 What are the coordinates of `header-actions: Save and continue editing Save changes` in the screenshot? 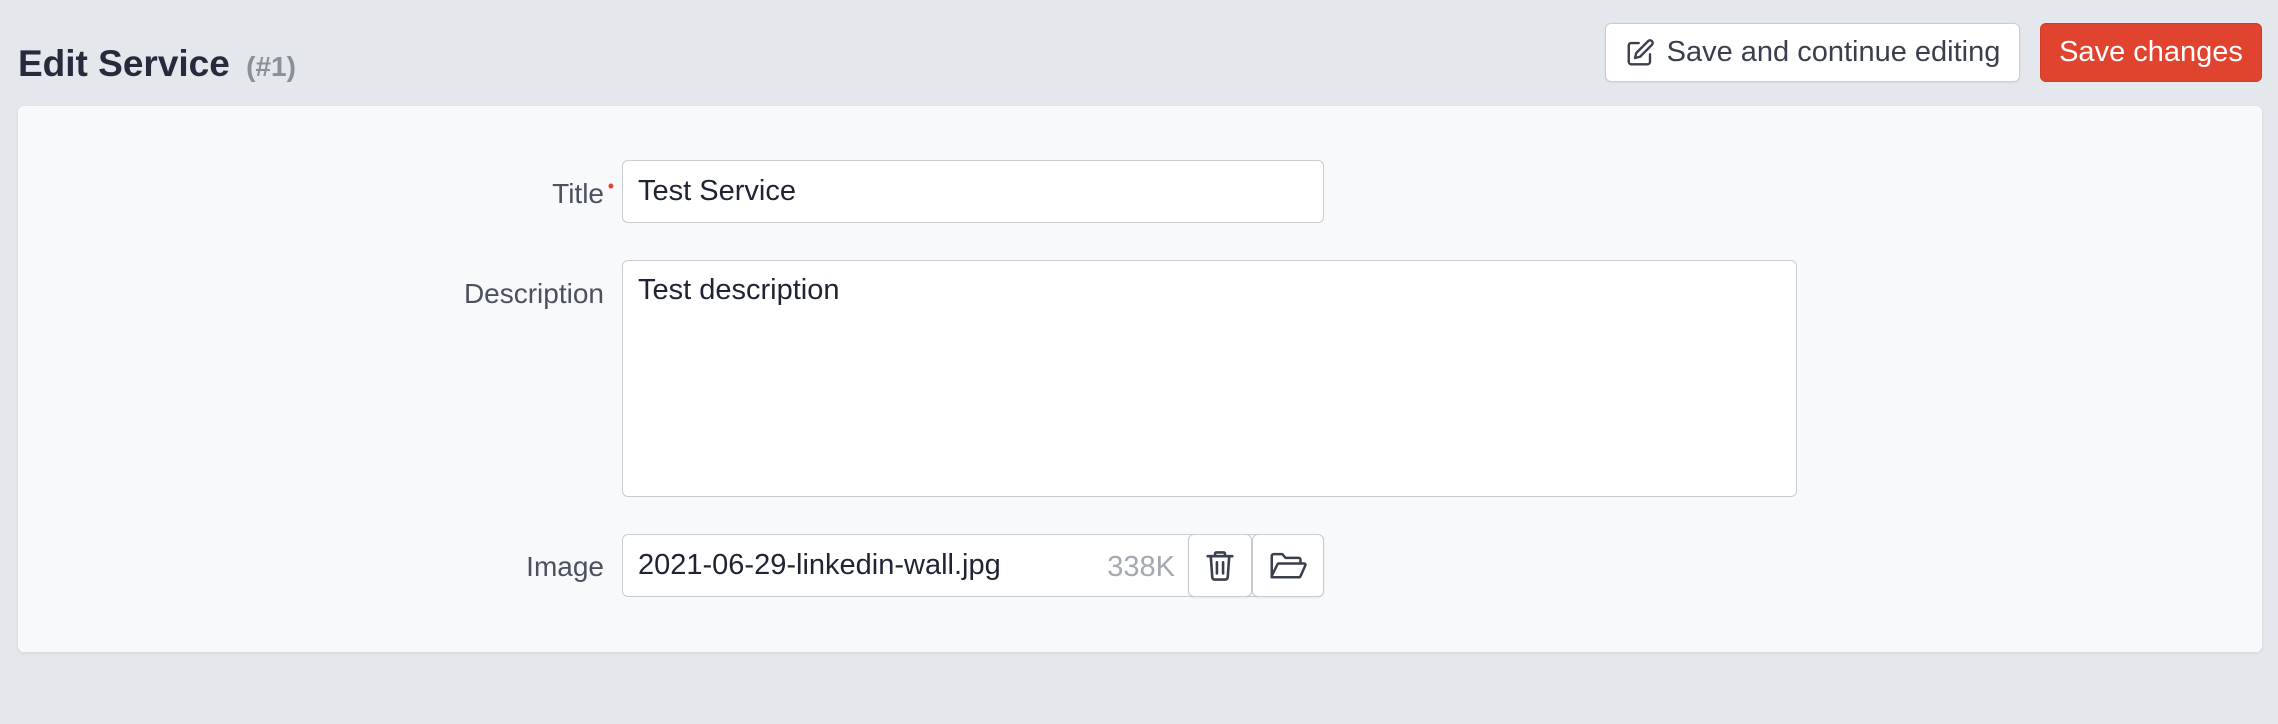 It's located at (1933, 52).